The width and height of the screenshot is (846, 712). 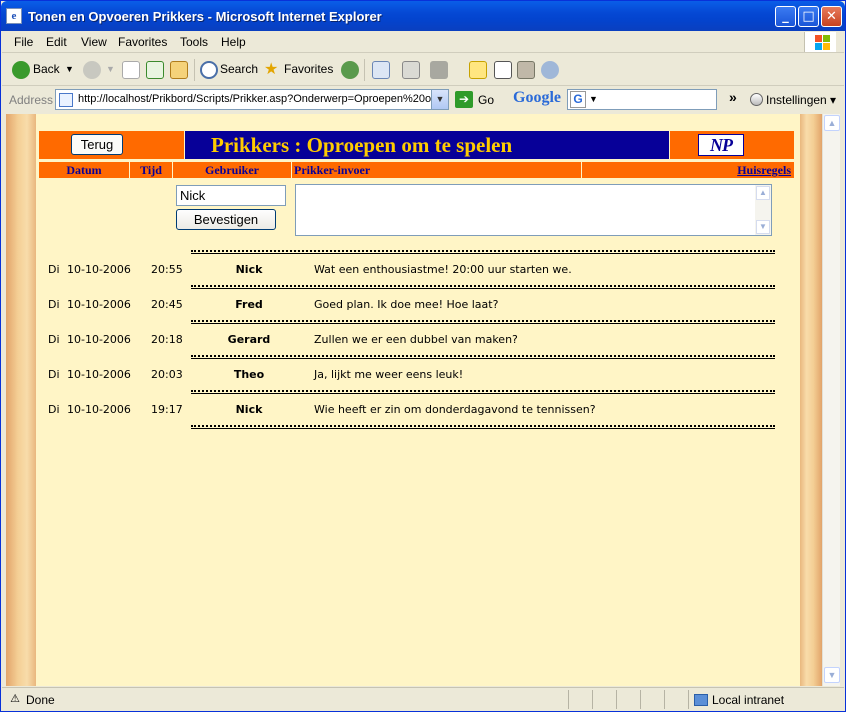 What do you see at coordinates (533, 210) in the screenshot?
I see `message-textarea: ▲ ▼` at bounding box center [533, 210].